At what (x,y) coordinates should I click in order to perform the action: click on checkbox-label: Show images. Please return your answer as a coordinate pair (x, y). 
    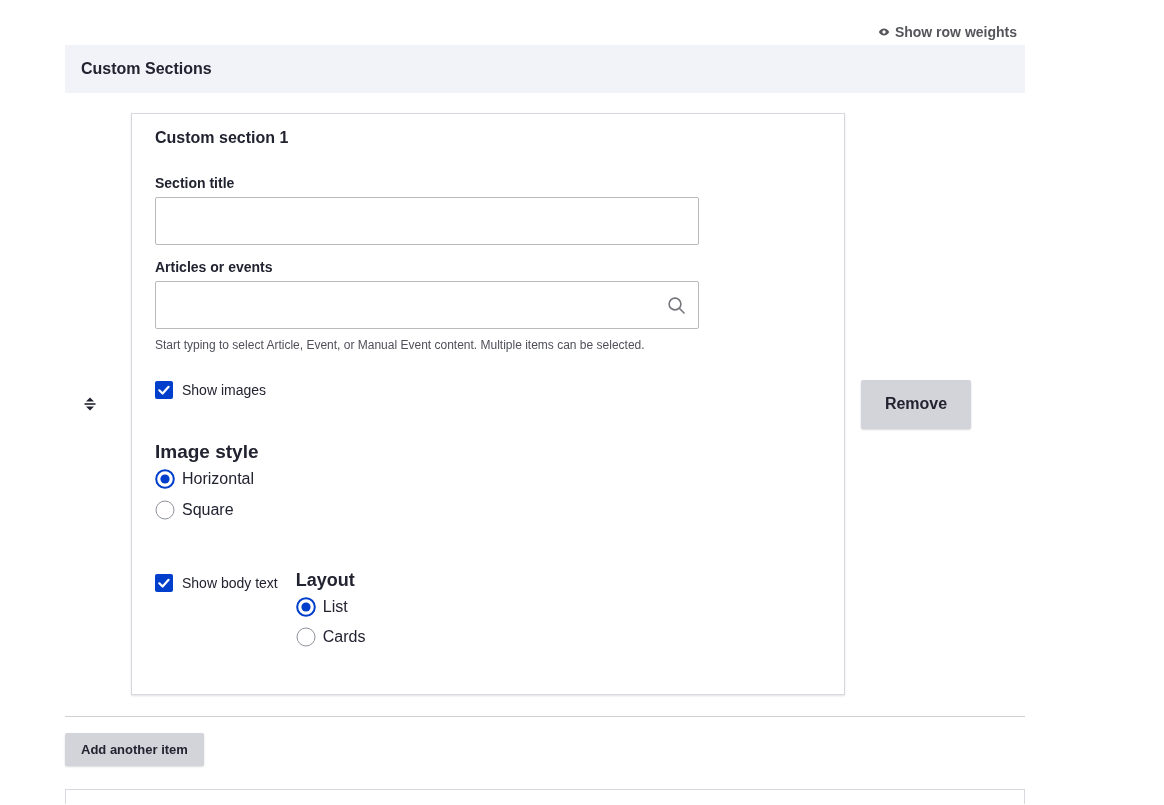
    Looking at the image, I should click on (224, 390).